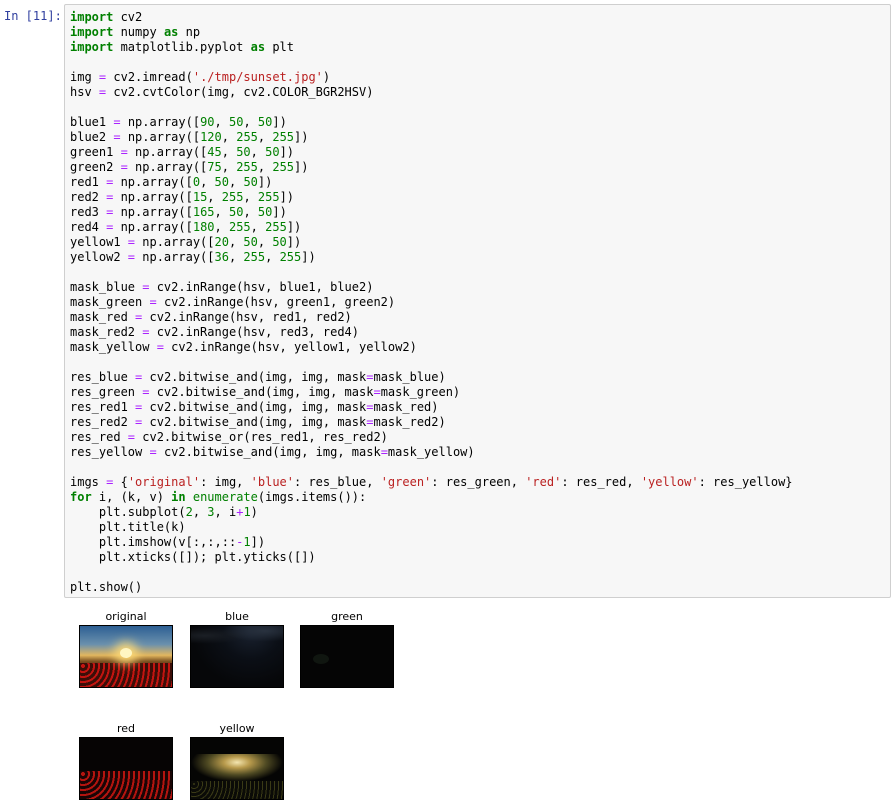  Describe the element at coordinates (431, 47) in the screenshot. I see `code-line: import matplotlib.pyplot as plt` at that location.